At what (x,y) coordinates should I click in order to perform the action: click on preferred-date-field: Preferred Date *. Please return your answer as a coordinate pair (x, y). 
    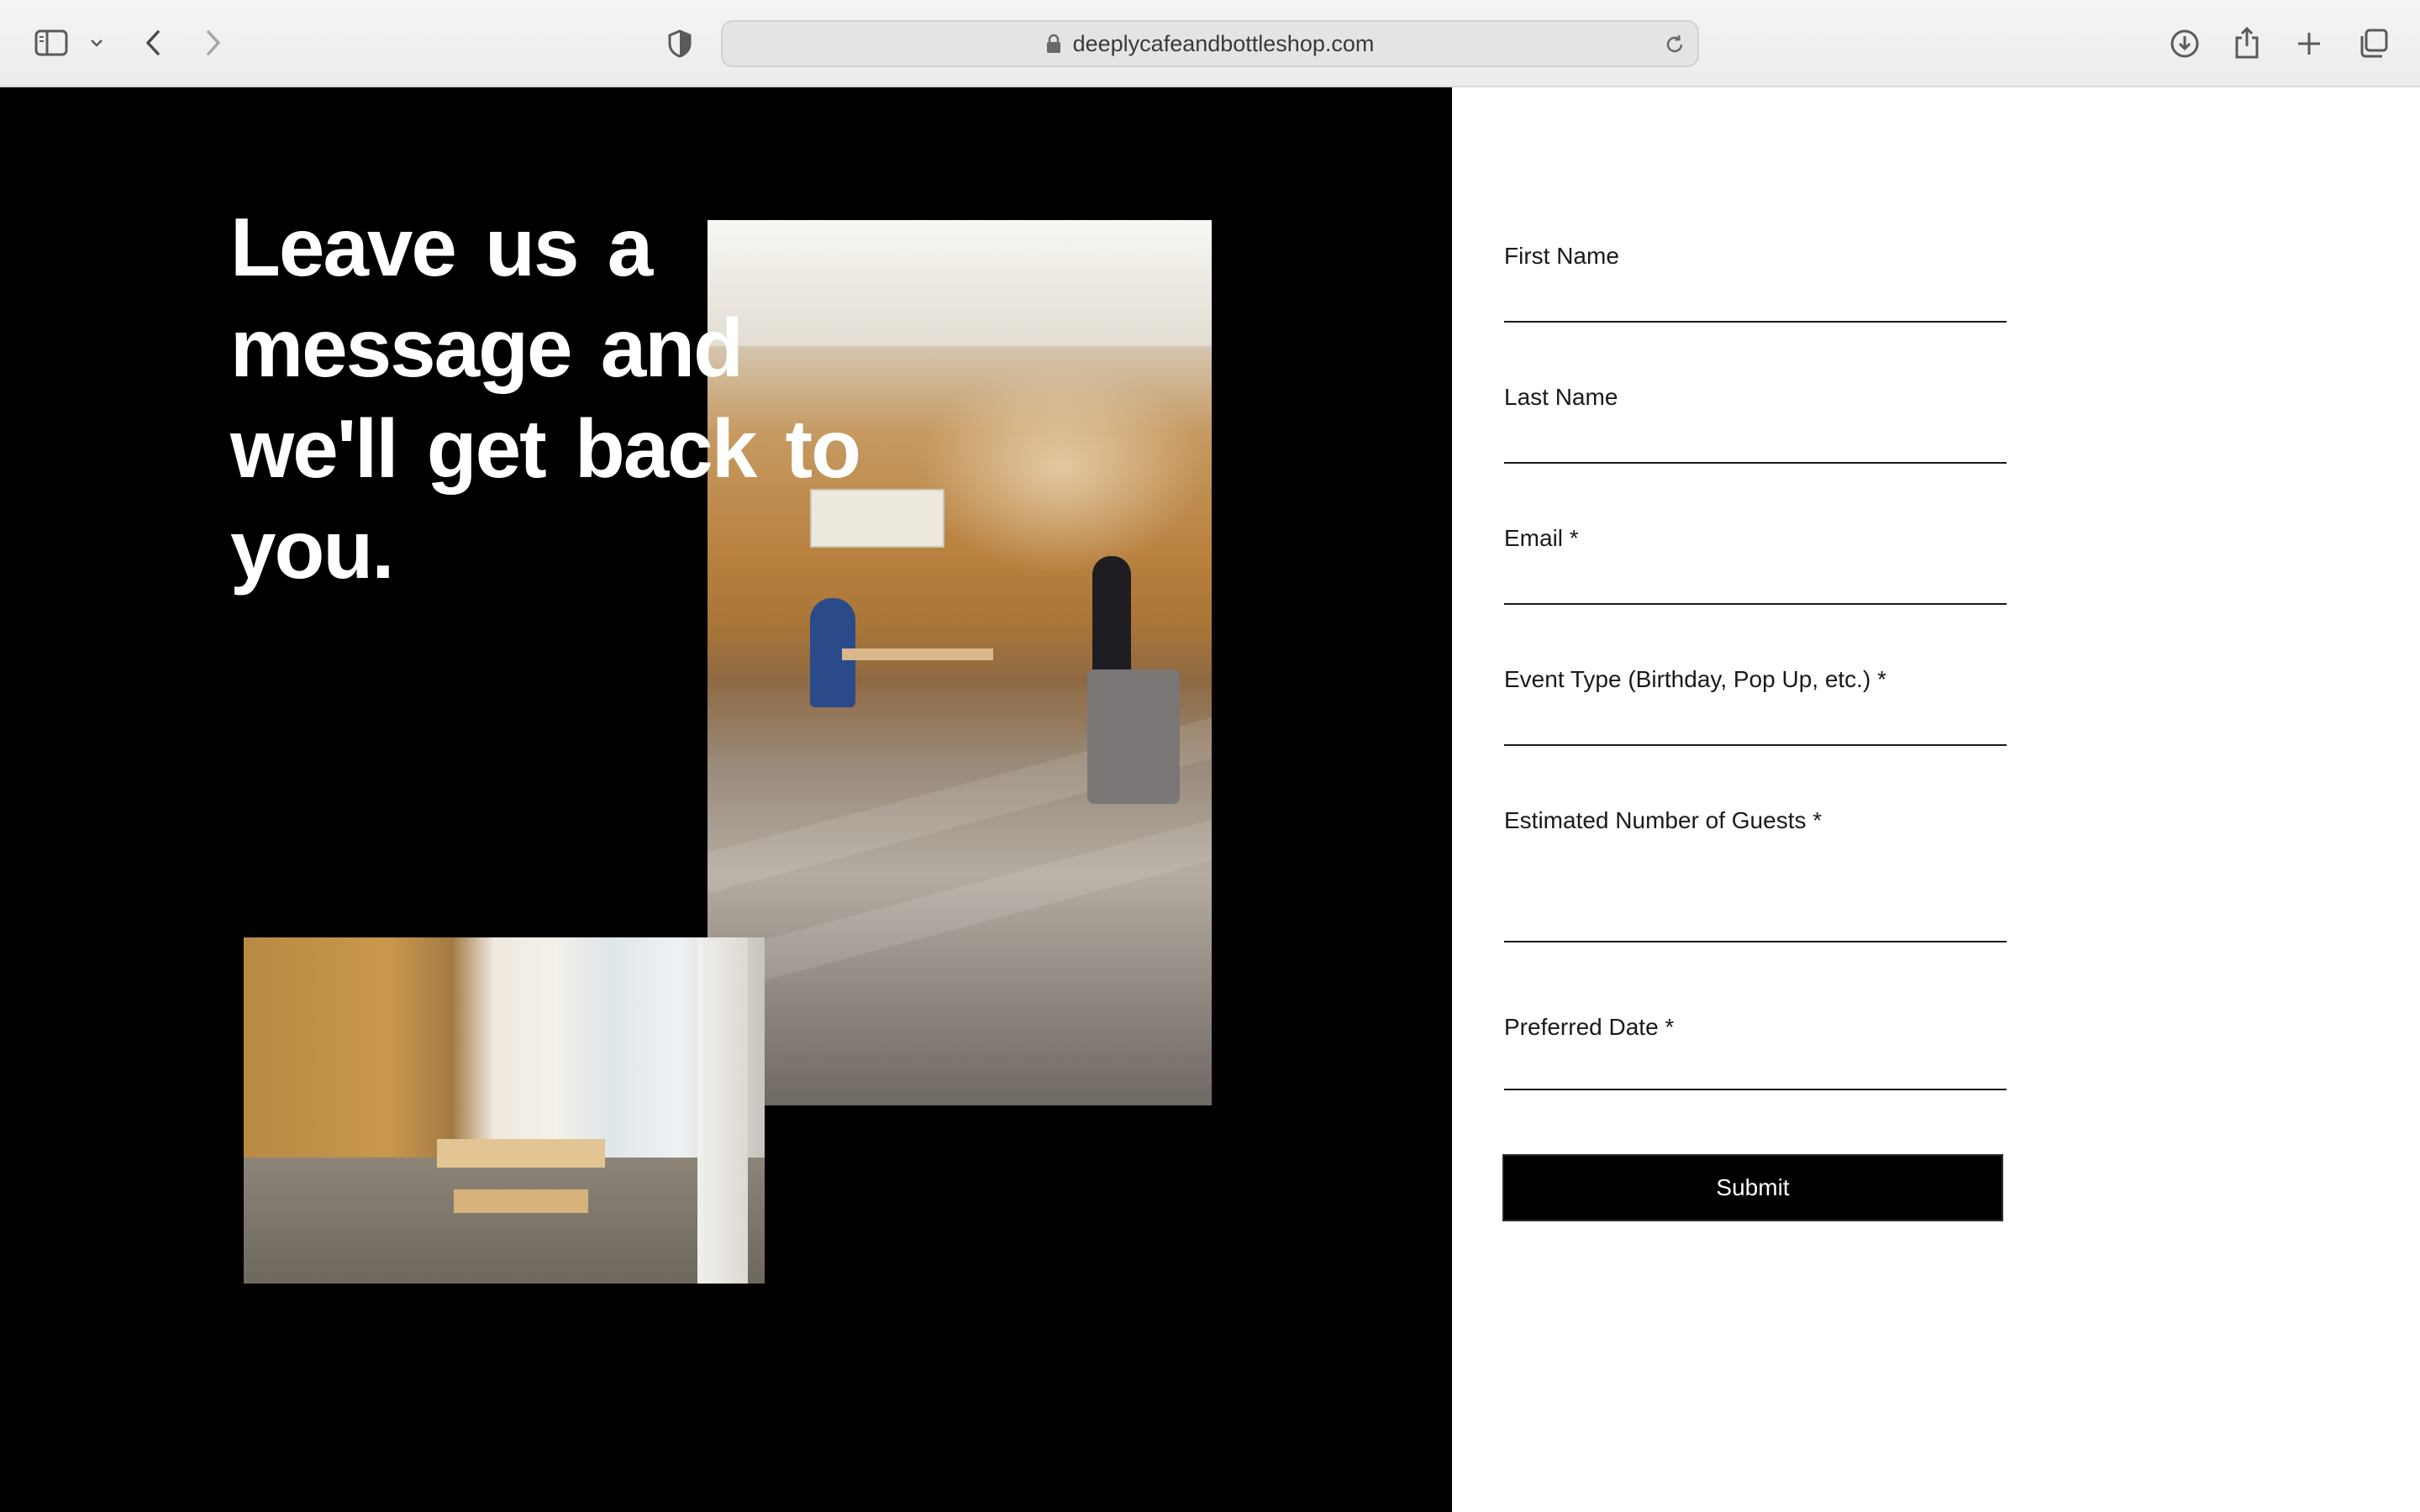
    Looking at the image, I should click on (1756, 1059).